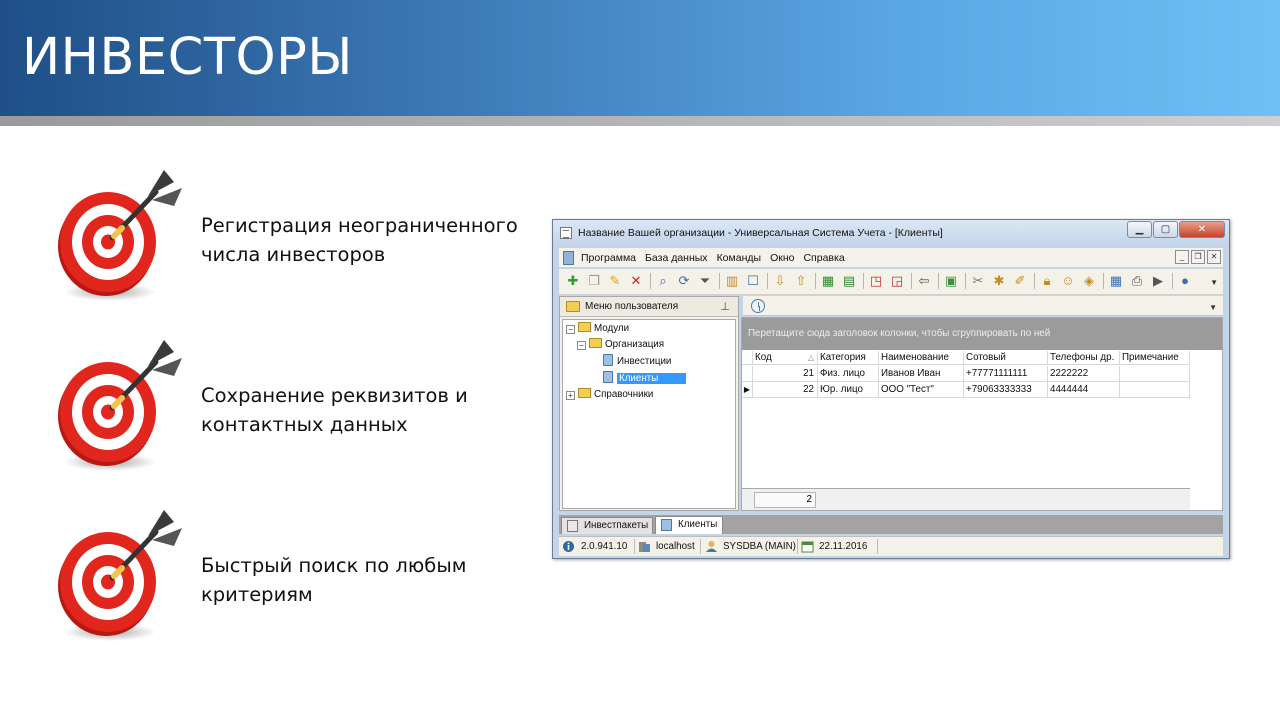  What do you see at coordinates (1155, 358) in the screenshot?
I see `column-header-note: Примечание` at bounding box center [1155, 358].